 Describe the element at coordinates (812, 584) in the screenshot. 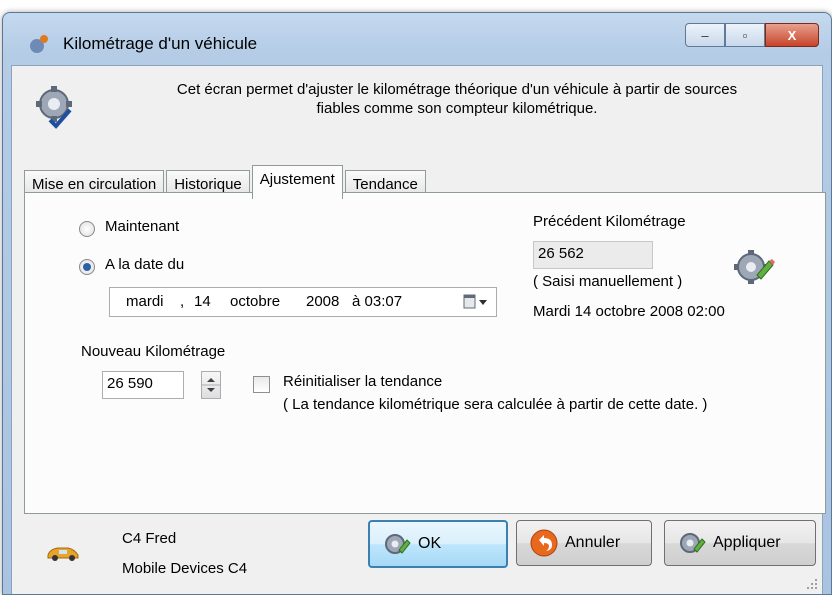

I see `resize-grip-icon` at that location.